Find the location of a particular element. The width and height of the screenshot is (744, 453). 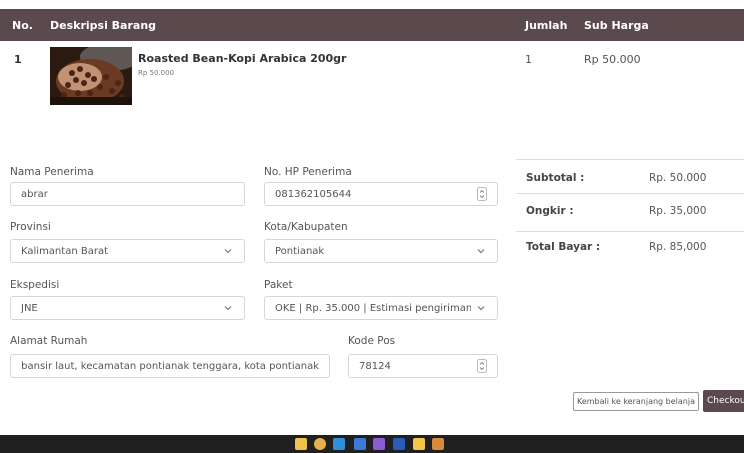

recipient-phone-value: 081362105644 is located at coordinates (313, 194).